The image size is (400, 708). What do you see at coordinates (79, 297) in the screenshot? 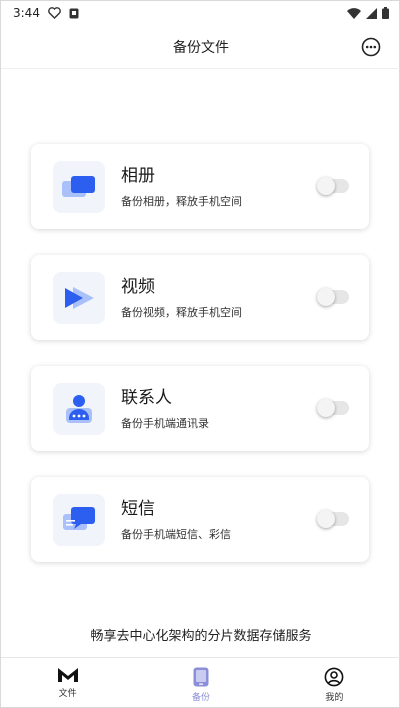
I see `video-play-icon` at bounding box center [79, 297].